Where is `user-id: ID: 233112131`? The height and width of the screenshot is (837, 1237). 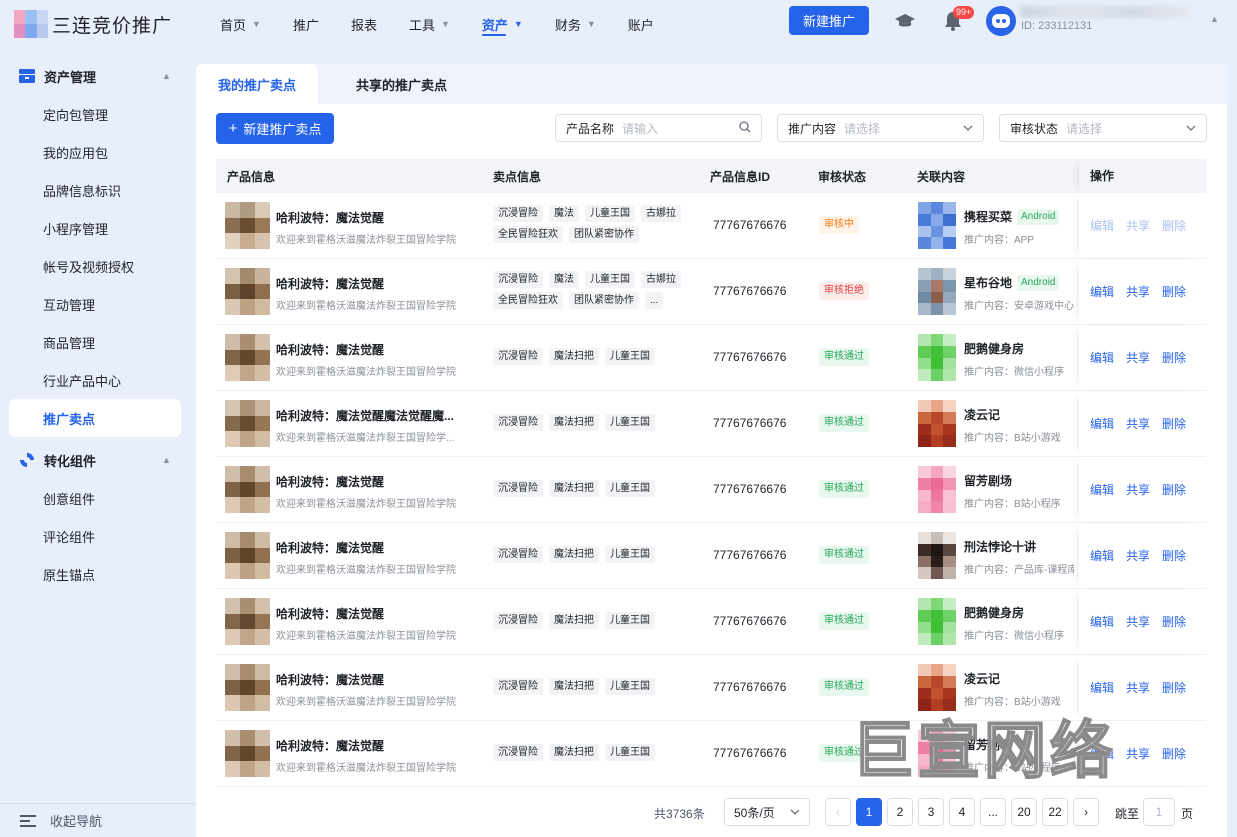
user-id: ID: 233112131 is located at coordinates (1057, 26).